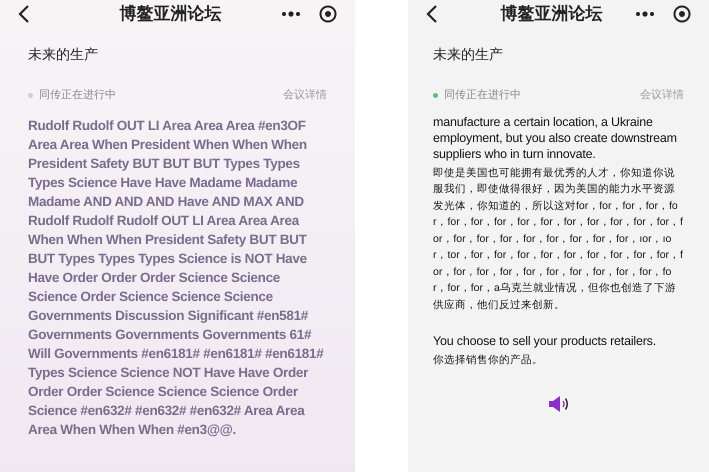  Describe the element at coordinates (488, 360) in the screenshot. I see `translation-text: 你选择销售你的产品。` at that location.